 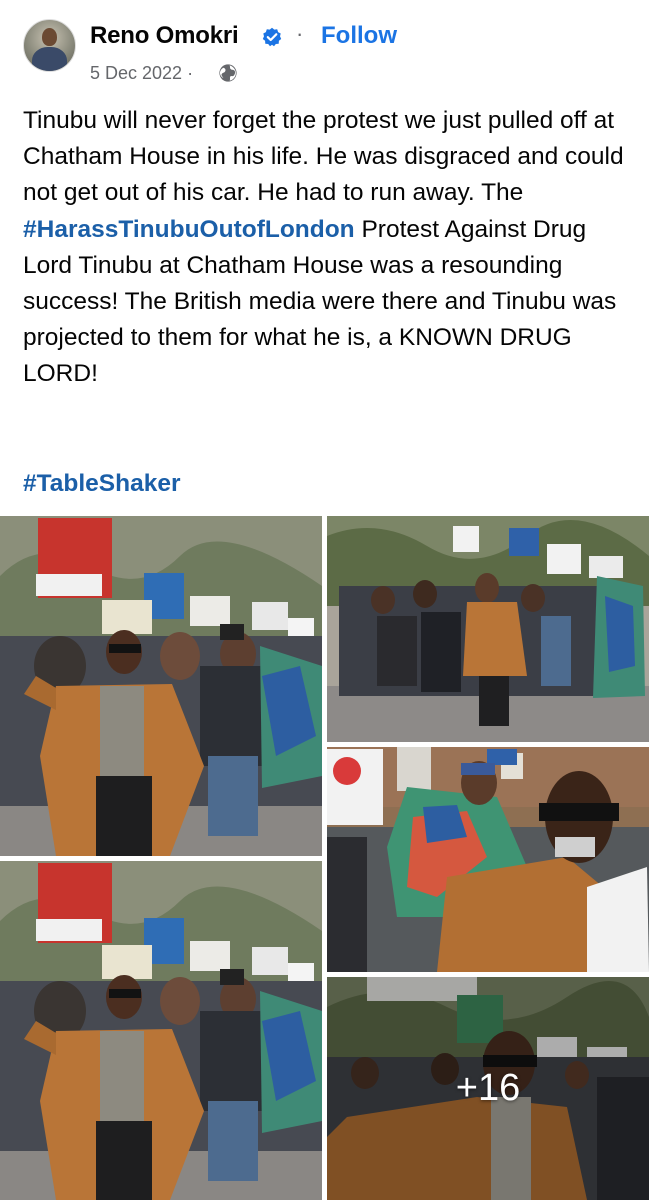 I want to click on post-header: Reno Omokri · Follow 5 Dec 2022 ·, so click(x=324, y=50).